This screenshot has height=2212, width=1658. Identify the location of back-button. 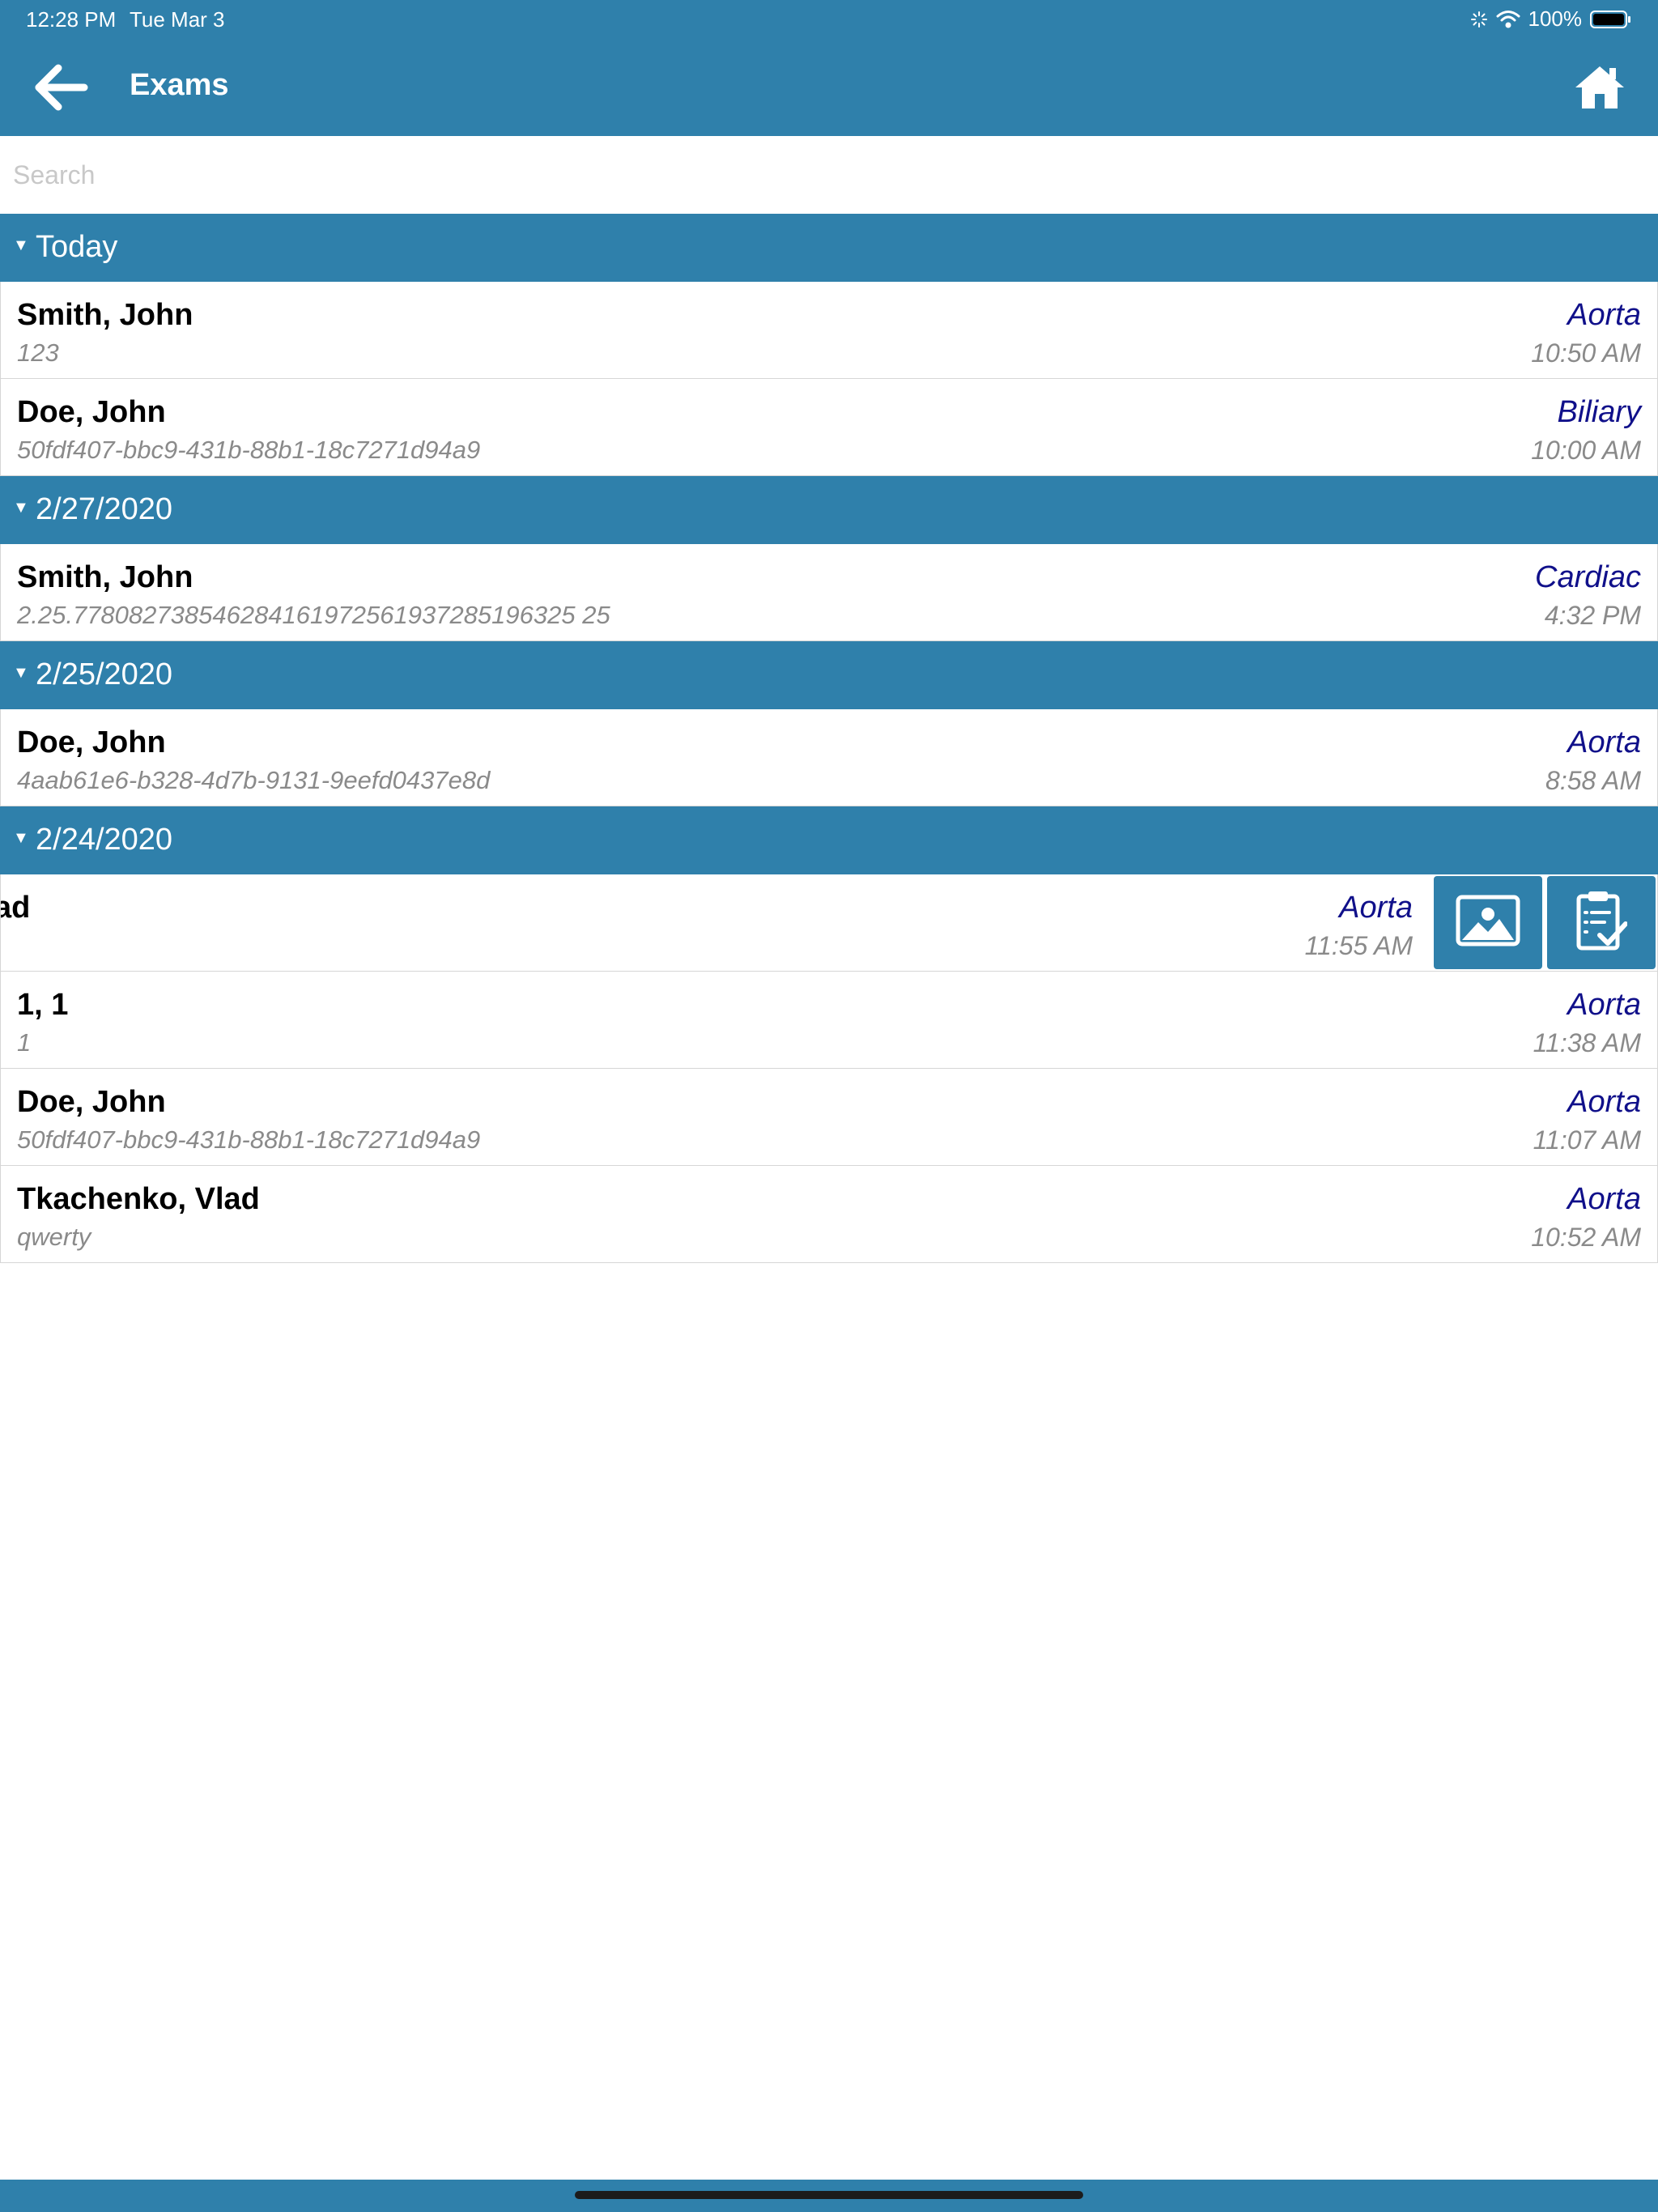
(64, 87).